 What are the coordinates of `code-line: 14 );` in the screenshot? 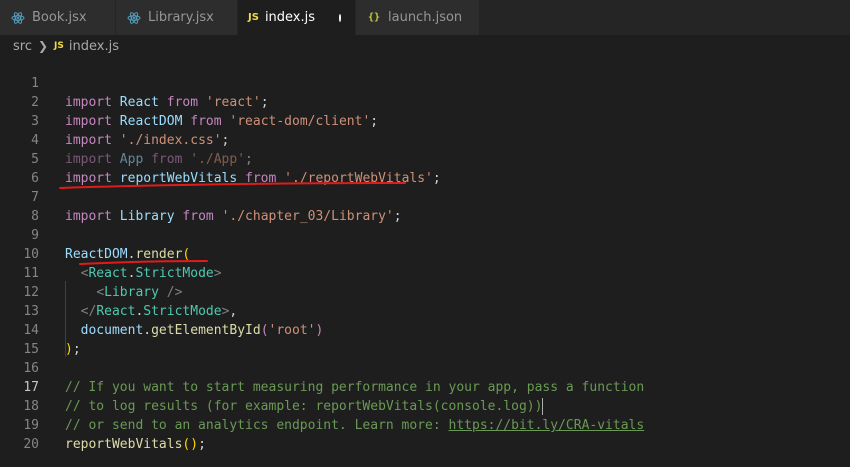 It's located at (425, 329).